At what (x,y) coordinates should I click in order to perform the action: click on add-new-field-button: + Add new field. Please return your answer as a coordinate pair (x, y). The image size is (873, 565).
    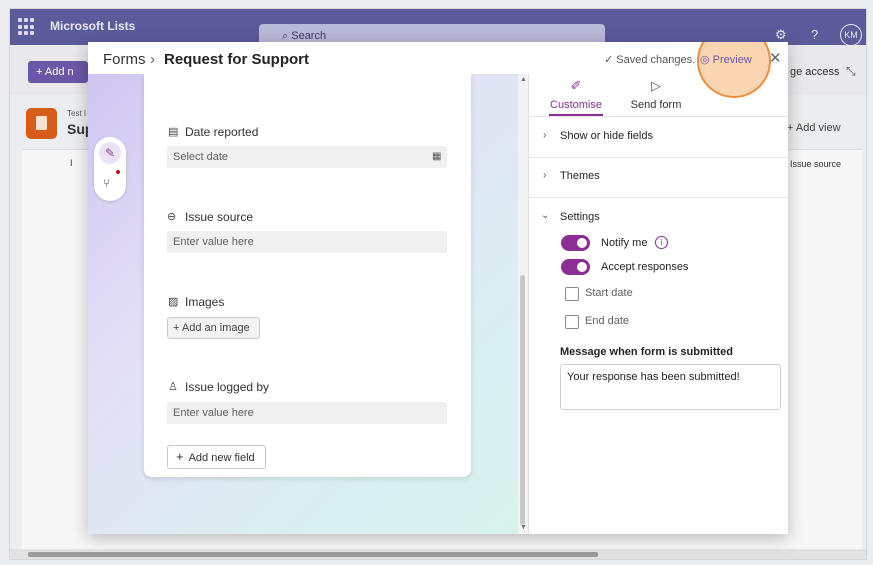
    Looking at the image, I should click on (216, 457).